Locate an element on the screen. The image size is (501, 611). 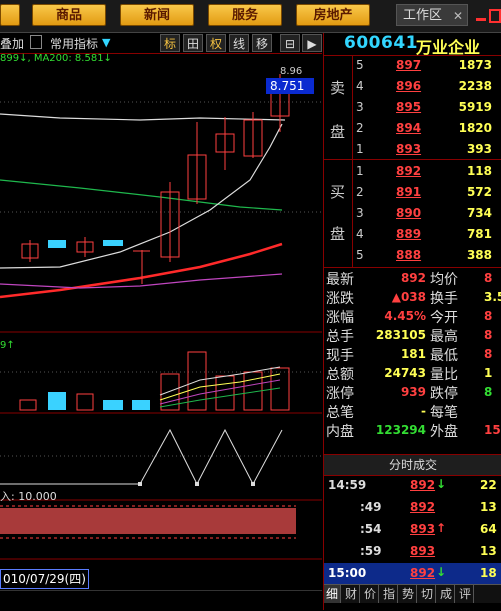
buy-side-label: 买 is located at coordinates (338, 192).